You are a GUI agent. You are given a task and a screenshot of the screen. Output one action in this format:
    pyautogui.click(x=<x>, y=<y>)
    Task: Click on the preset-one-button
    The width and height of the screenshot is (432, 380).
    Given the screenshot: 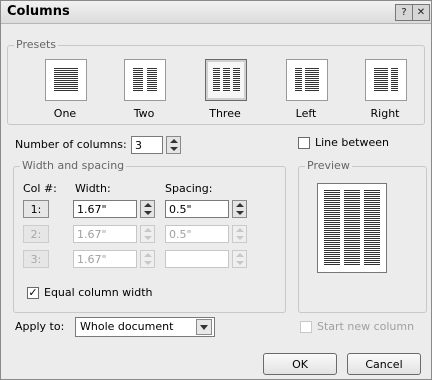 What is the action you would take?
    pyautogui.click(x=66, y=80)
    